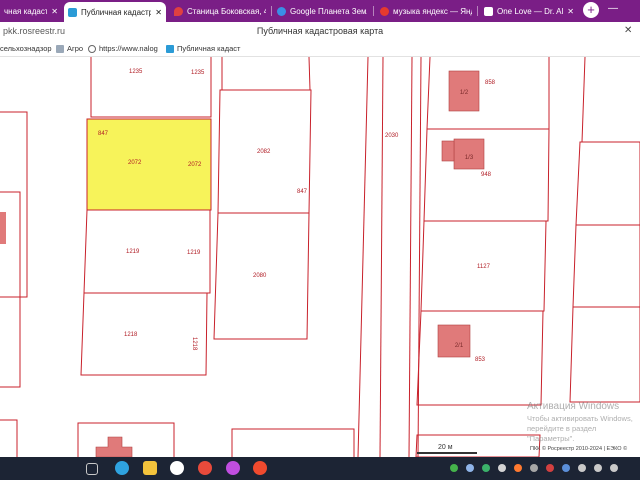  I want to click on task-view-icon, so click(92, 469).